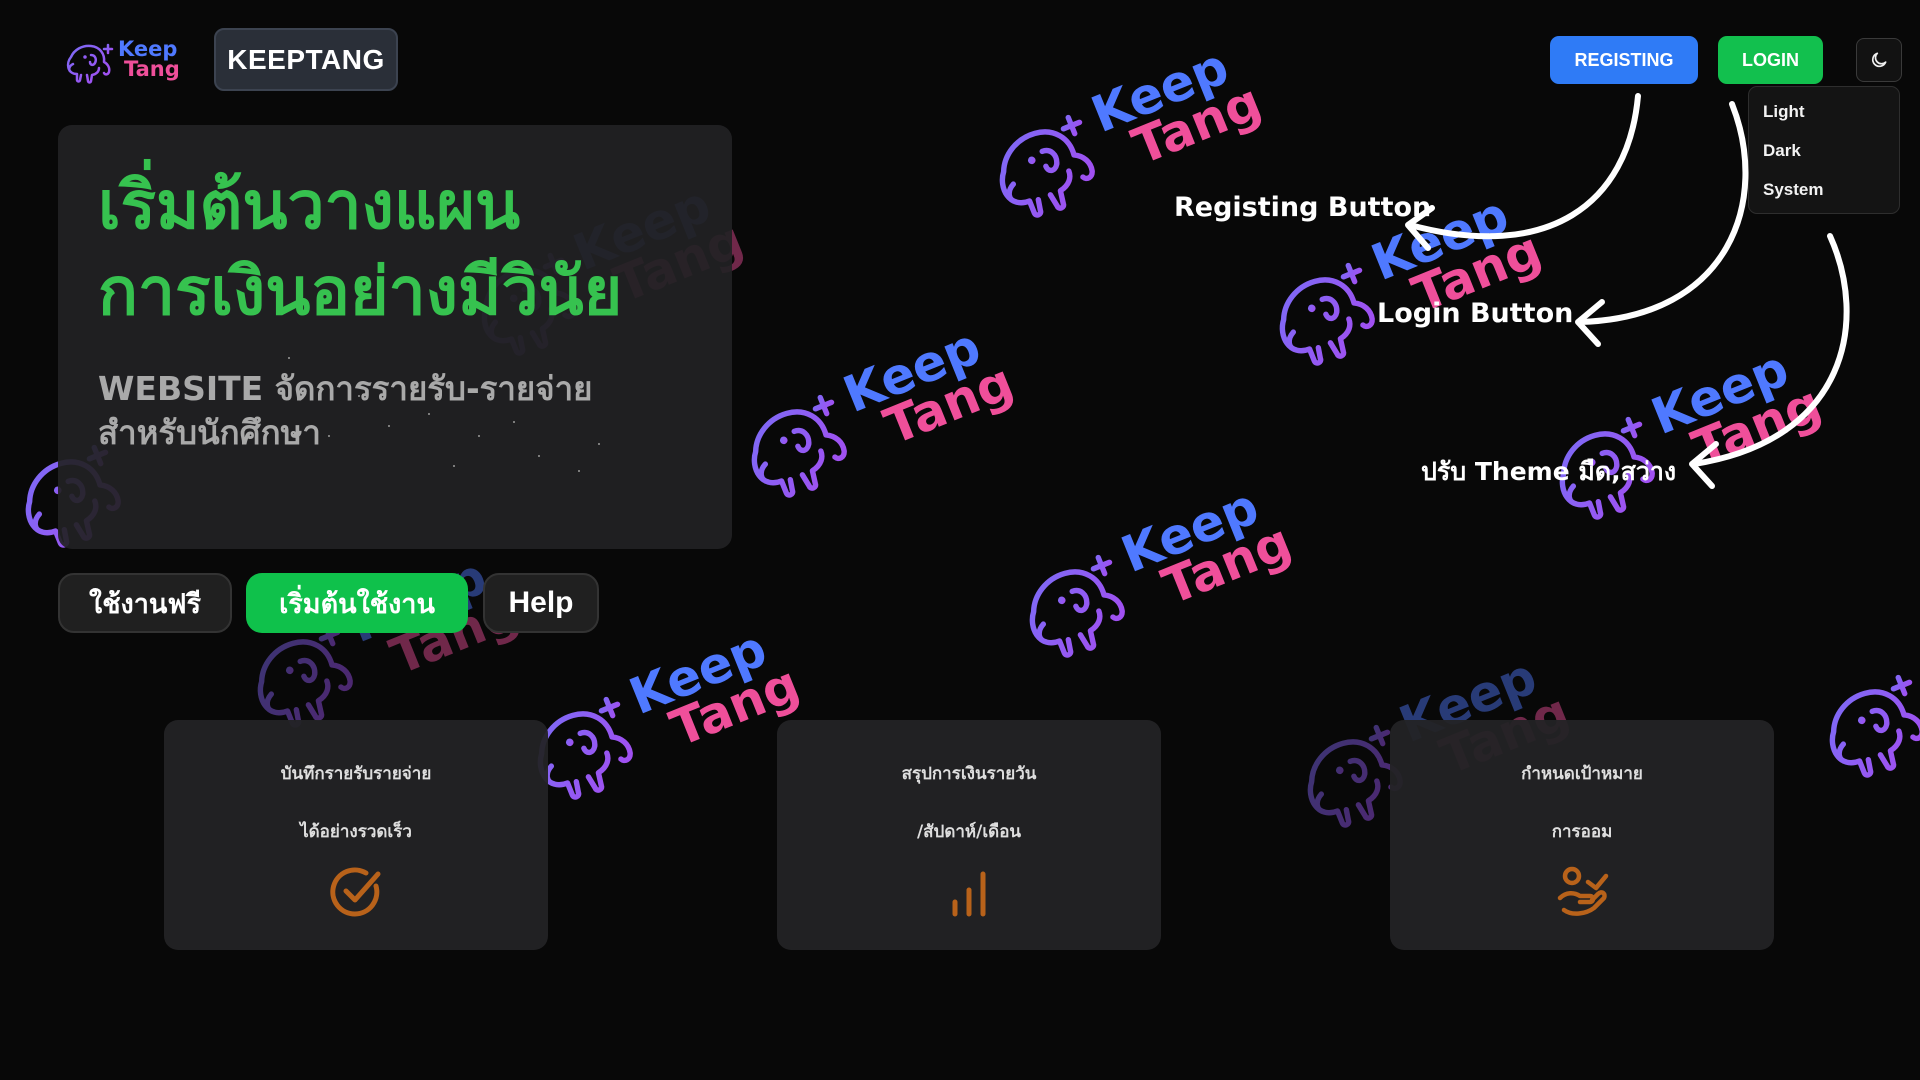 This screenshot has height=1080, width=1920. I want to click on elephant-logo-icon, so click(92, 60).